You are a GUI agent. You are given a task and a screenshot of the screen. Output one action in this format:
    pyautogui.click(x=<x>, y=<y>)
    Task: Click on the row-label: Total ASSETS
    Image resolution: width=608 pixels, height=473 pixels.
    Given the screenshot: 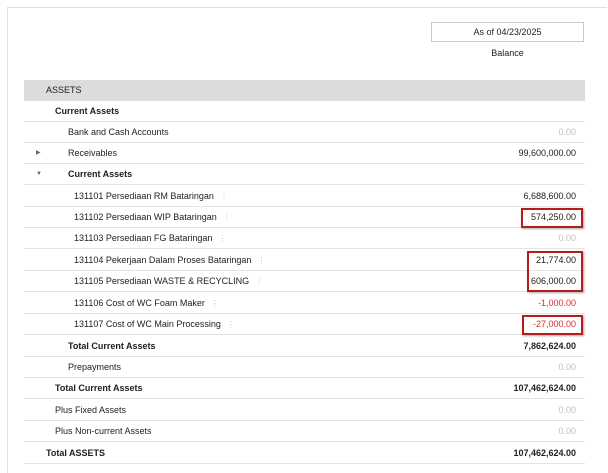 What is the action you would take?
    pyautogui.click(x=76, y=453)
    